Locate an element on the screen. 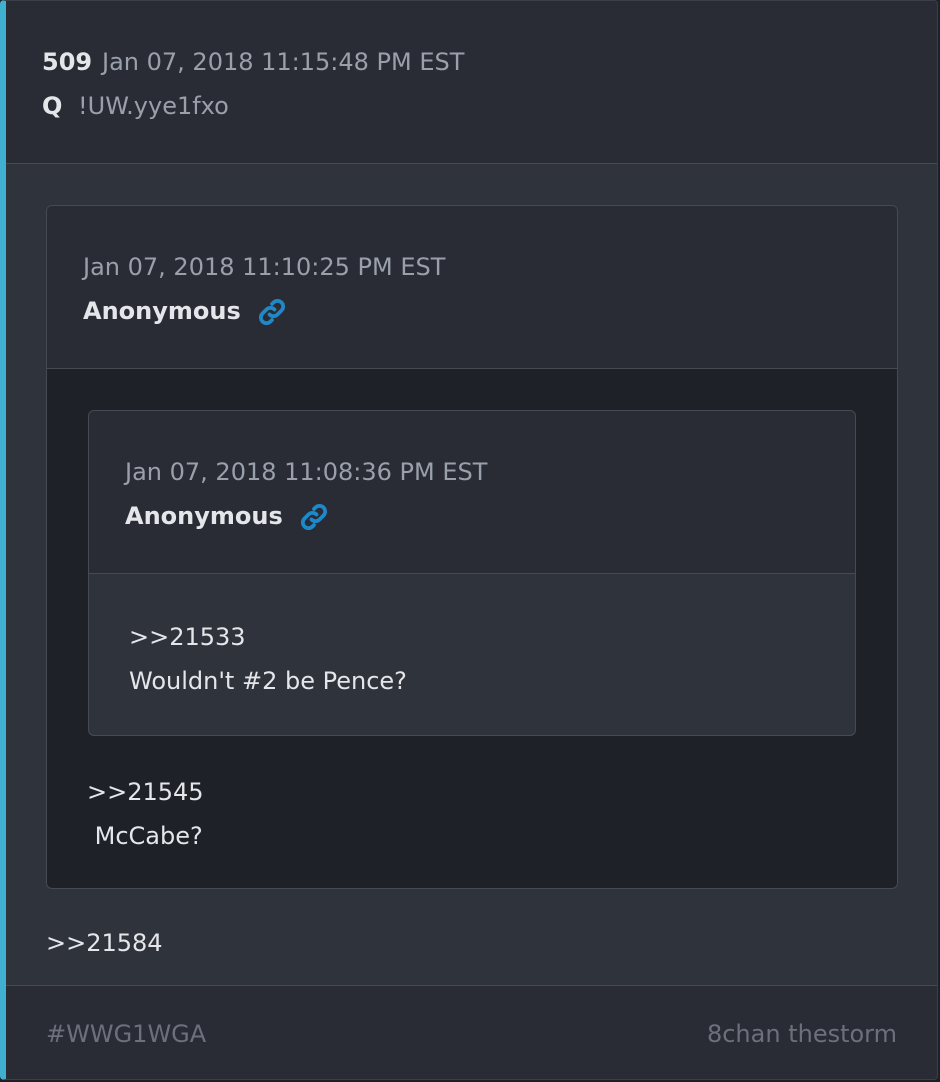 The width and height of the screenshot is (940, 1082). nested-post-text: Wouldn't #2 be Pence? is located at coordinates (268, 681).